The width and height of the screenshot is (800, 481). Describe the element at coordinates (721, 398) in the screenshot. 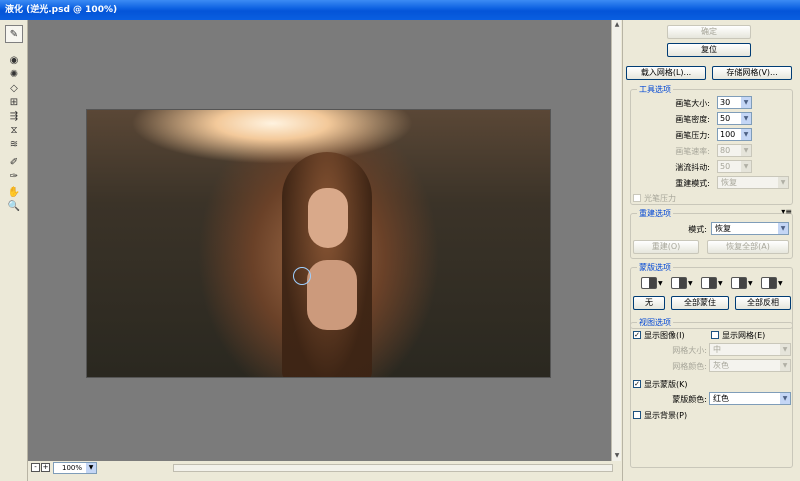

I see `mask-color-value: 红色` at that location.